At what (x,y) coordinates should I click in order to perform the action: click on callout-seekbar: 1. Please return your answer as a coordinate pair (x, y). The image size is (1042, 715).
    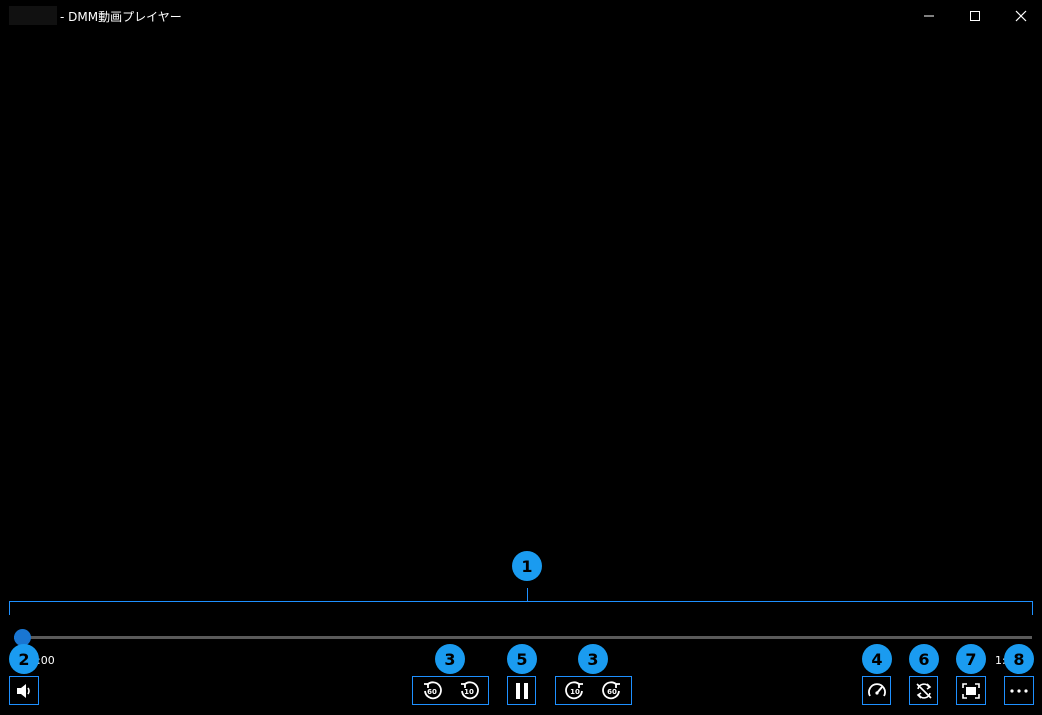
    Looking at the image, I should click on (527, 566).